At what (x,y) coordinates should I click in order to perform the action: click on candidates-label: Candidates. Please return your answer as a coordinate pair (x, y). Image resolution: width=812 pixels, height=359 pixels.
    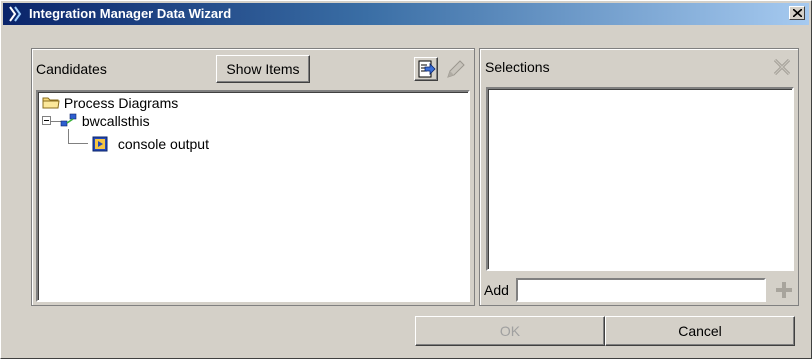
    Looking at the image, I should click on (71, 69).